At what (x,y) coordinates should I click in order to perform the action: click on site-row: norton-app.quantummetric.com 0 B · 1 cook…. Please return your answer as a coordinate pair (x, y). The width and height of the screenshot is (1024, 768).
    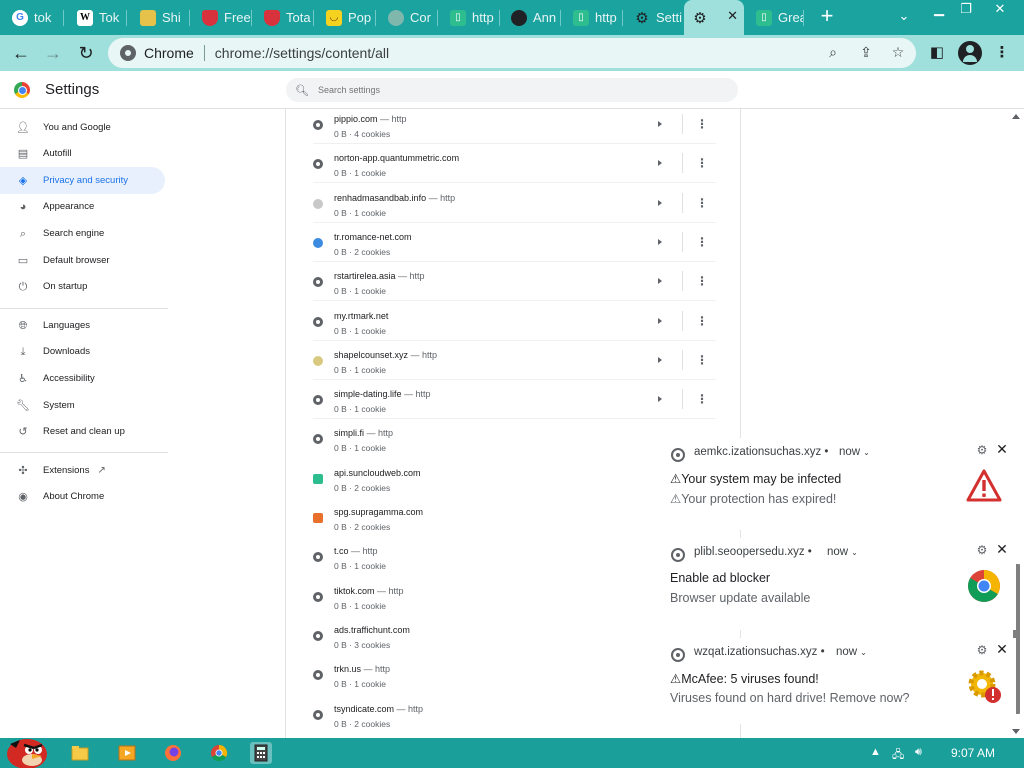
    Looking at the image, I should click on (501, 164).